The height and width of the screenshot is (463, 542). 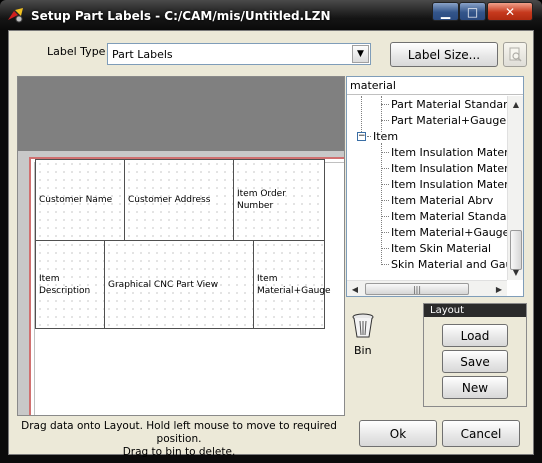 I want to click on bin-drop-target: Bin, so click(x=364, y=336).